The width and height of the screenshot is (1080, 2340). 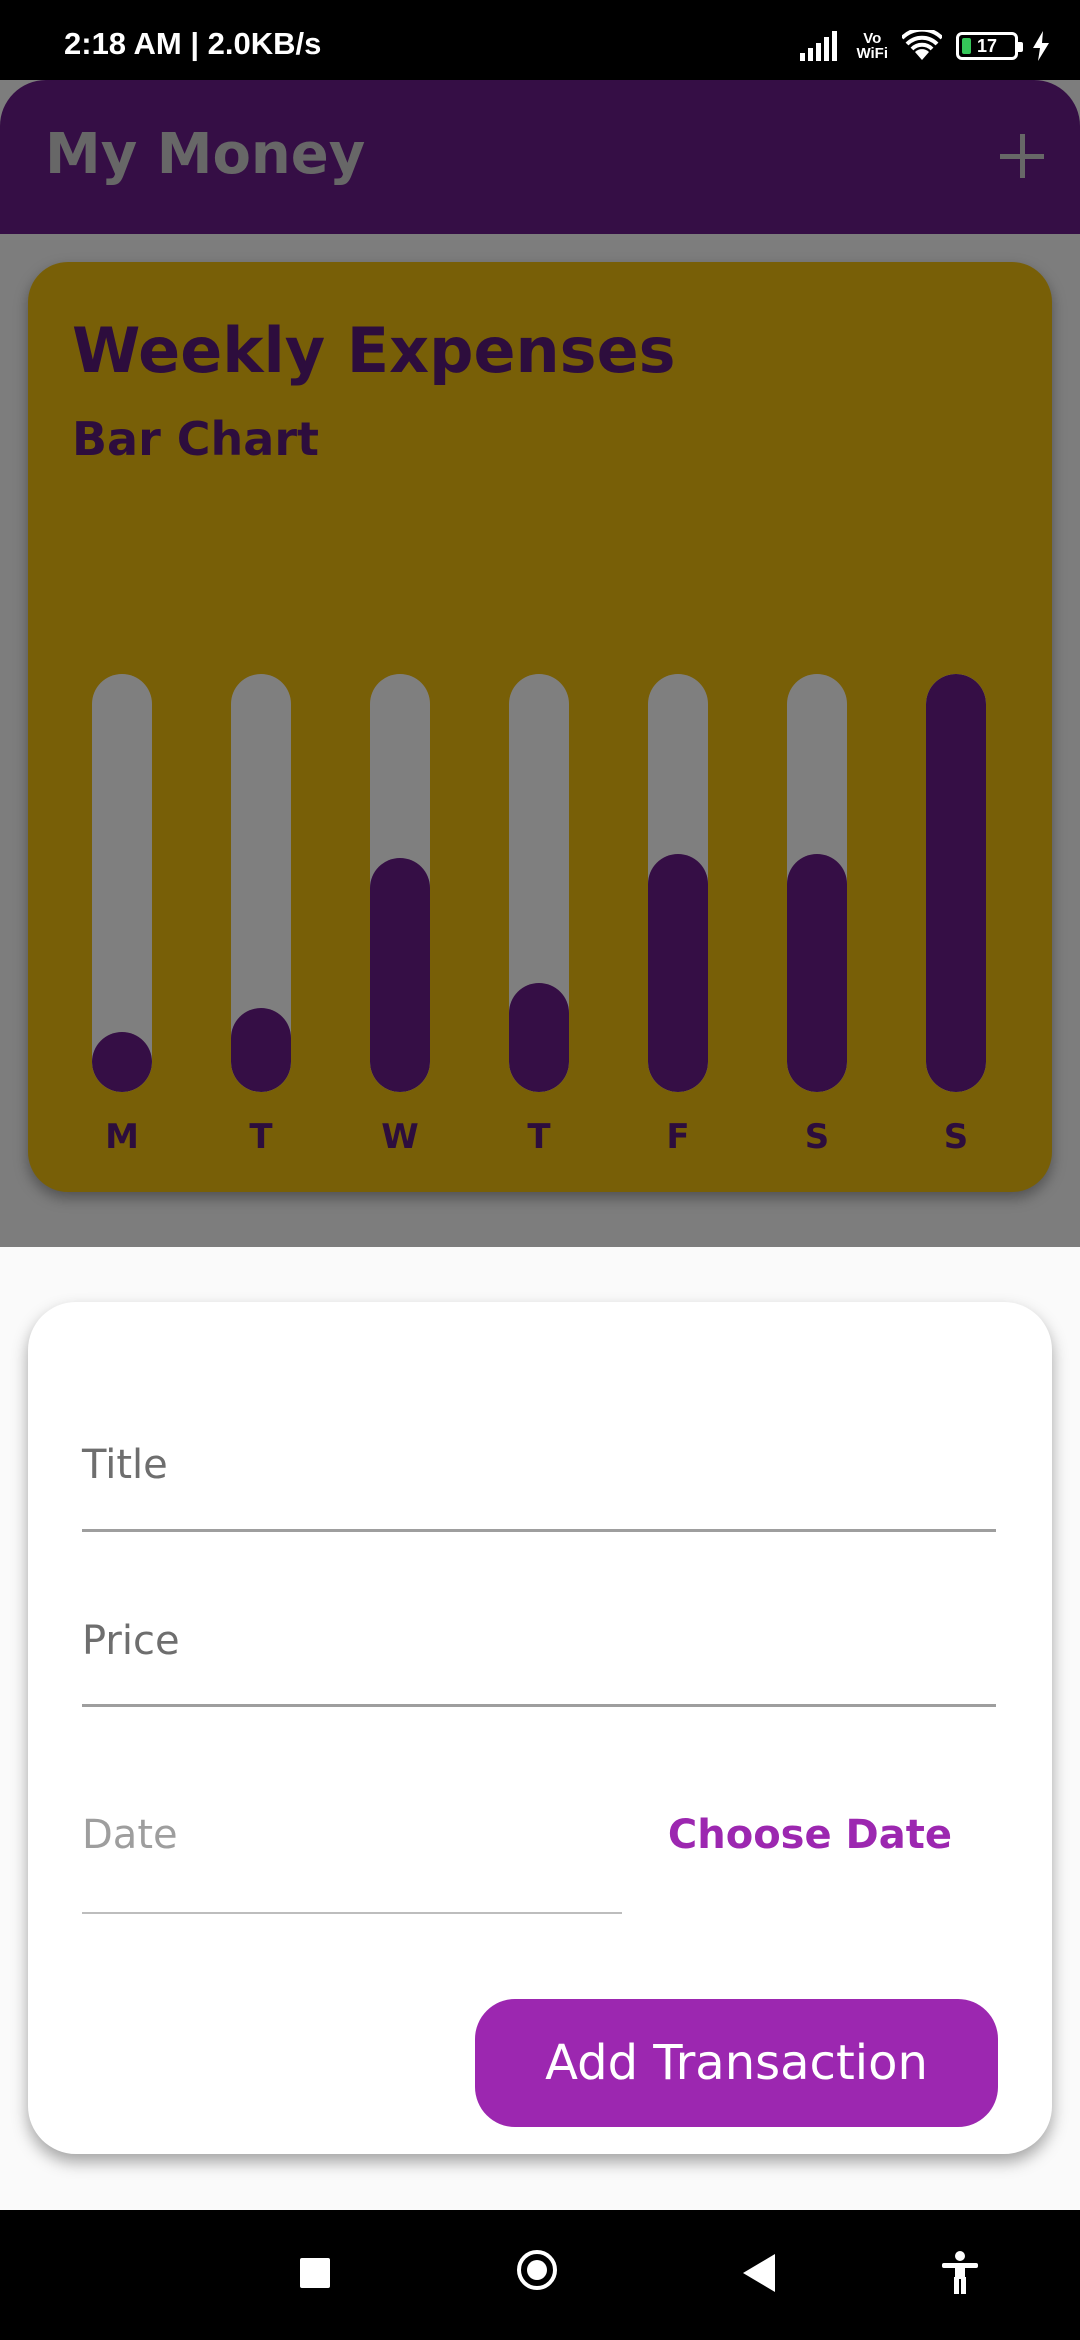 What do you see at coordinates (539, 1530) in the screenshot?
I see `title-underline` at bounding box center [539, 1530].